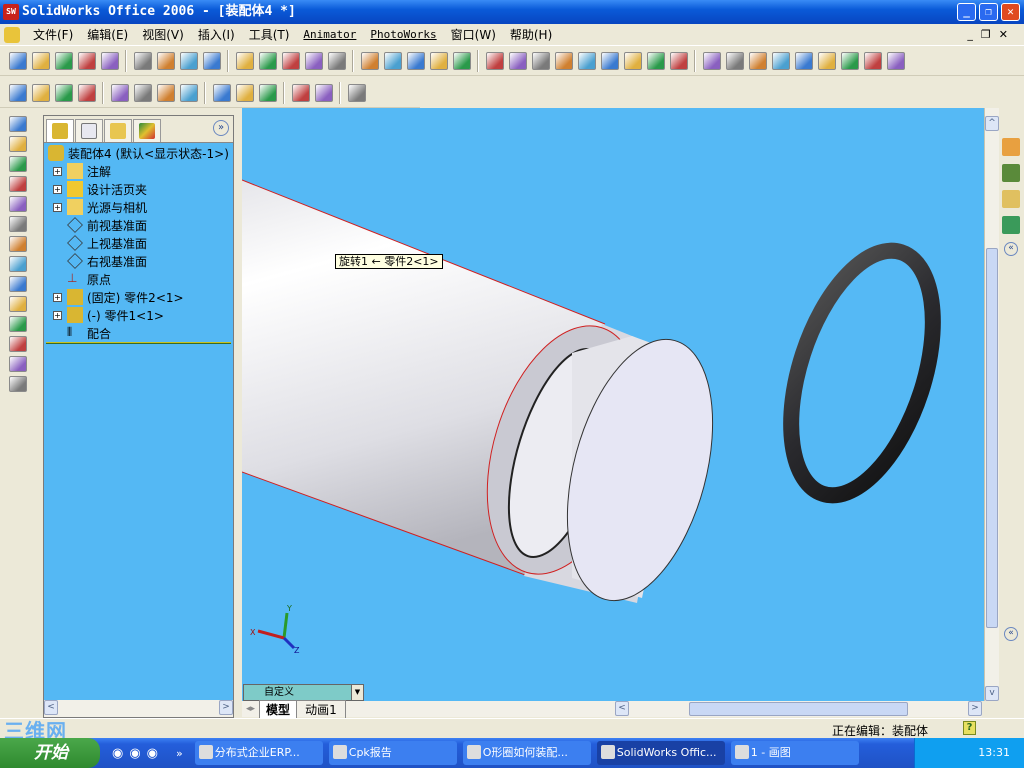 This screenshot has height=768, width=1024. I want to click on scroll-thumb, so click(992, 438).